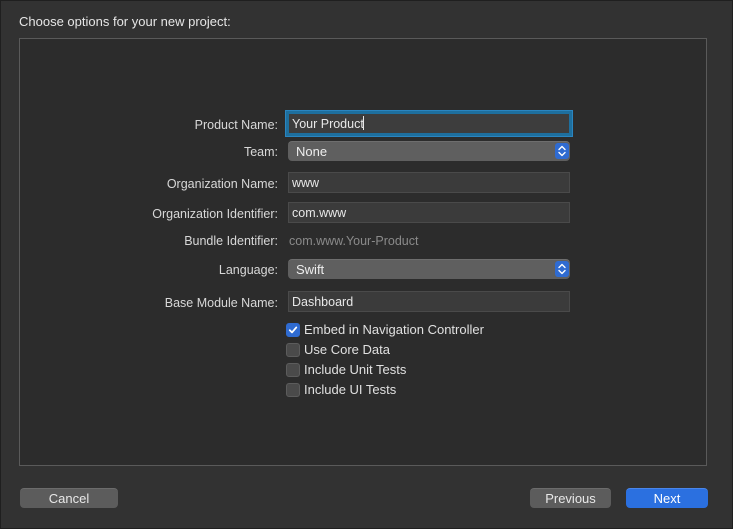 The height and width of the screenshot is (529, 733). I want to click on bundle-identifier-value: com.www.Your-Product, so click(354, 241).